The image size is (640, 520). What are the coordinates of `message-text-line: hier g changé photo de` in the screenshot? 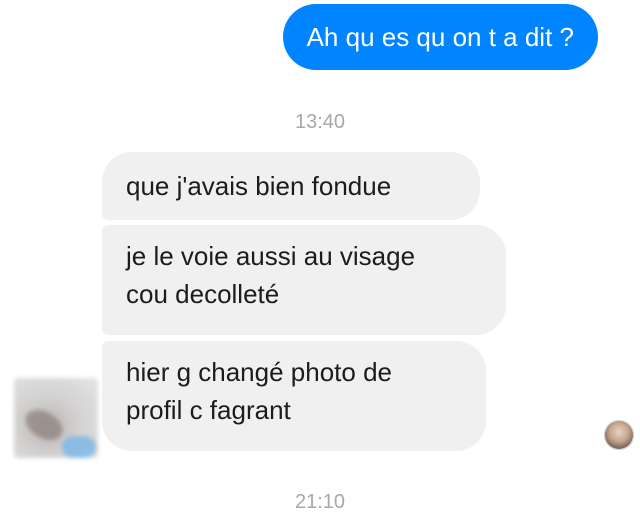 It's located at (259, 372).